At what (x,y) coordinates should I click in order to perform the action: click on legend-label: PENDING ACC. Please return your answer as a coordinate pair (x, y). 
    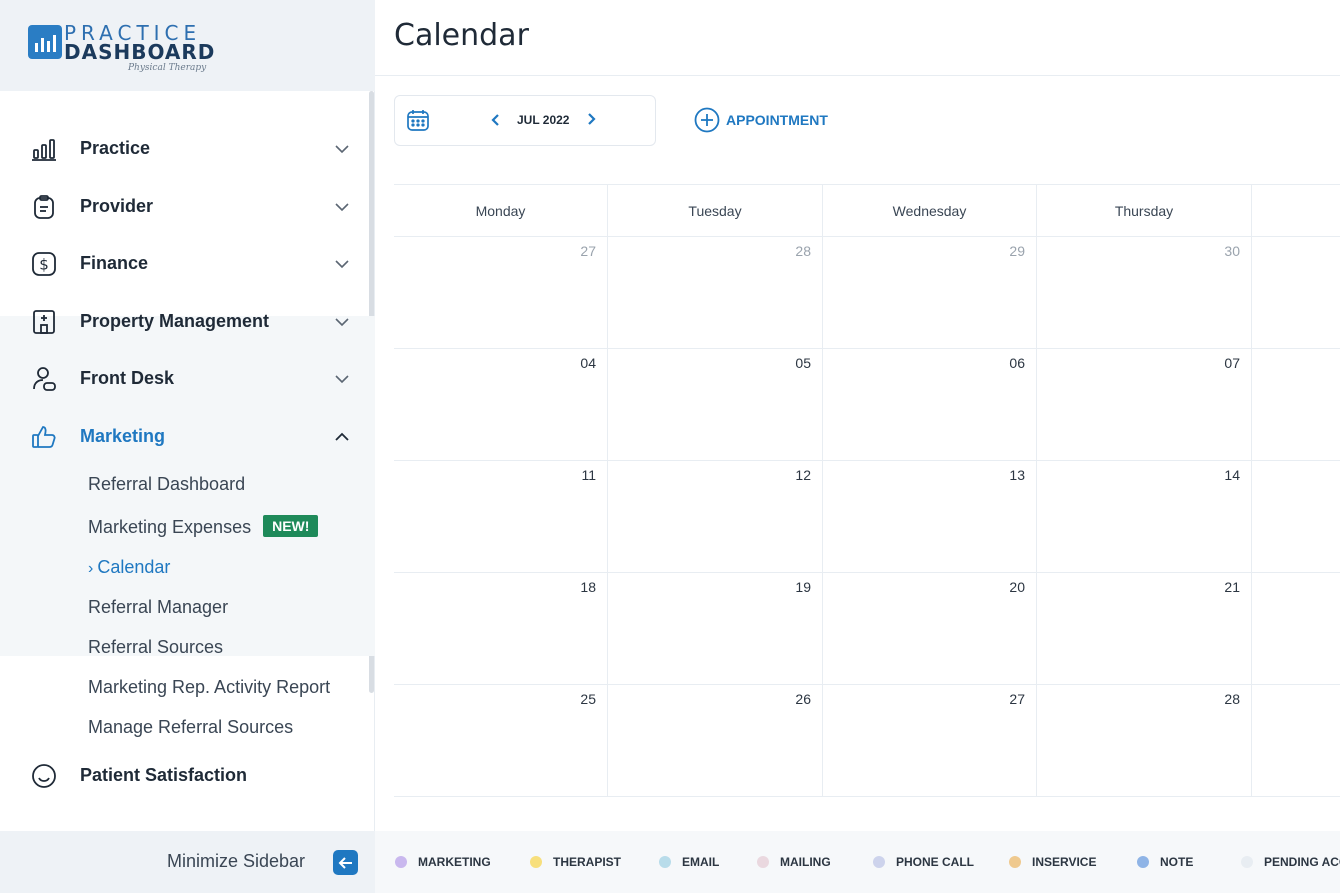
    Looking at the image, I should click on (1302, 862).